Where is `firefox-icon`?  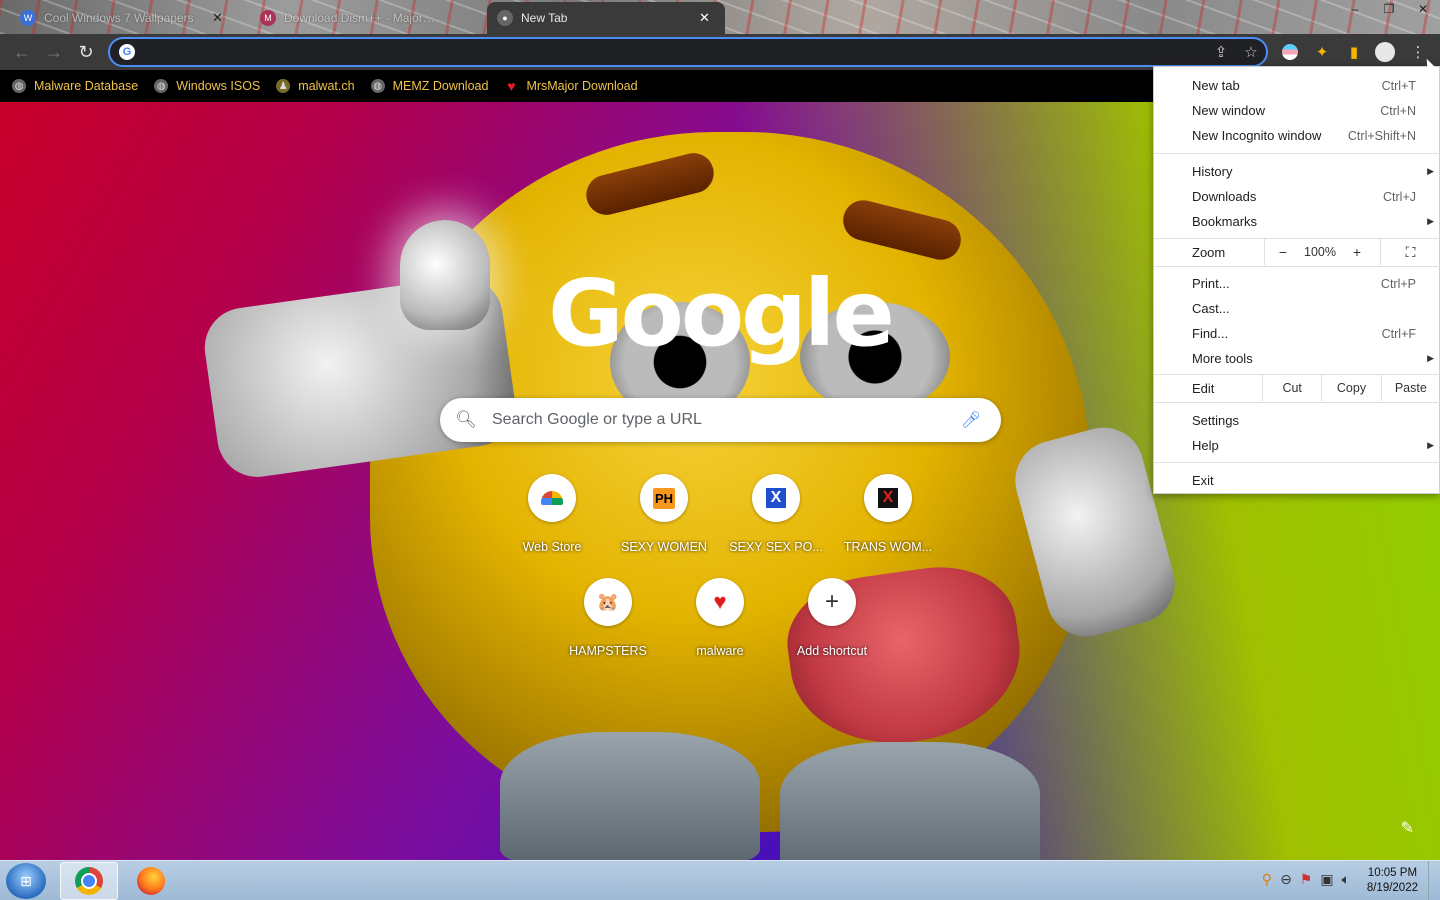
firefox-icon is located at coordinates (151, 881).